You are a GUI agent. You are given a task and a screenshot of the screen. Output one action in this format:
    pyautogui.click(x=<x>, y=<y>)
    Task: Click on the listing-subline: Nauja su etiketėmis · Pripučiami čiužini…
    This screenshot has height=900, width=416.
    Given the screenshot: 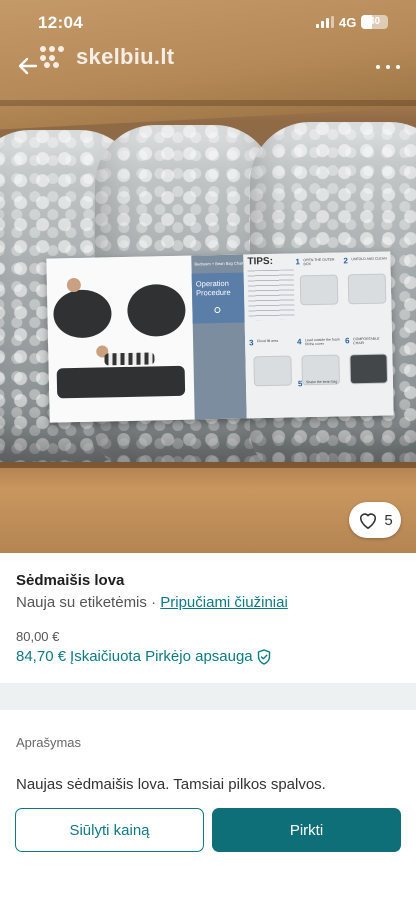 What is the action you would take?
    pyautogui.click(x=152, y=602)
    